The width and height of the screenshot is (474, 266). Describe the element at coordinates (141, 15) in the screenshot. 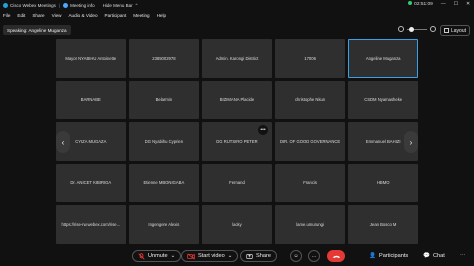

I see `menu-meeting: Meeting` at that location.